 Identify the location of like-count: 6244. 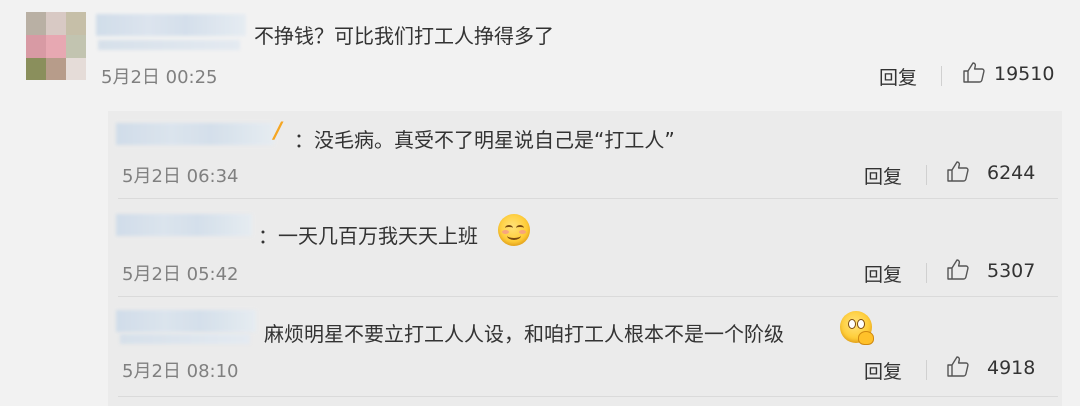
(1011, 173).